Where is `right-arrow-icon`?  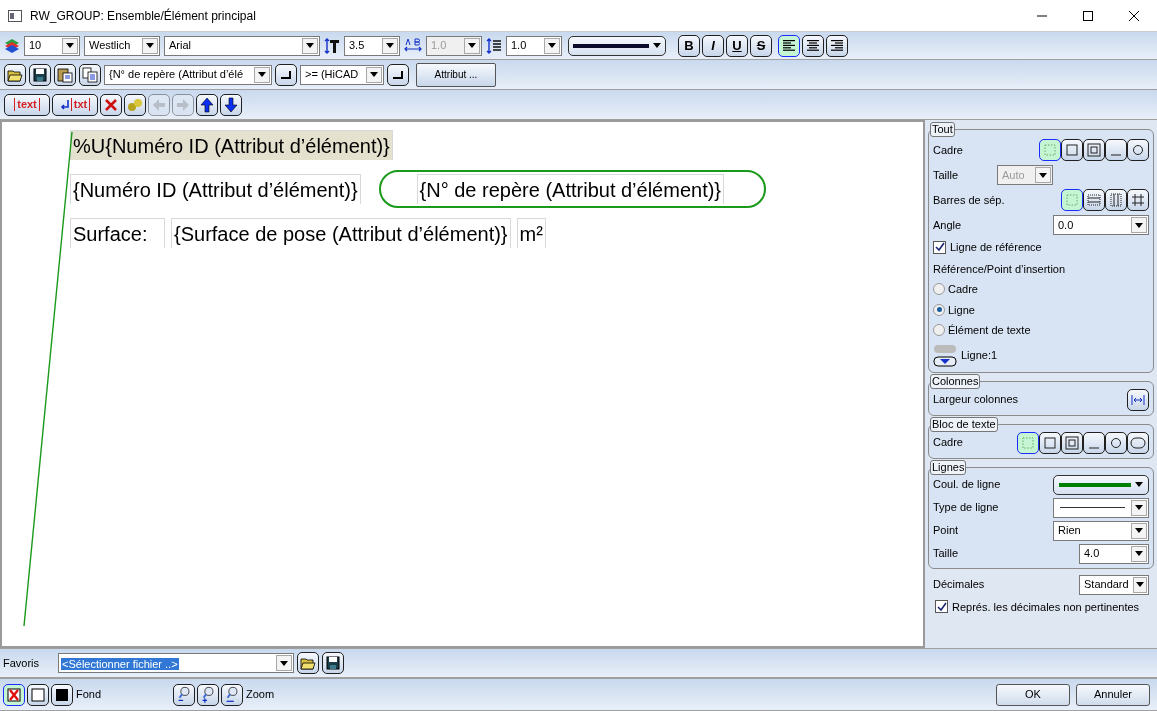 right-arrow-icon is located at coordinates (183, 104).